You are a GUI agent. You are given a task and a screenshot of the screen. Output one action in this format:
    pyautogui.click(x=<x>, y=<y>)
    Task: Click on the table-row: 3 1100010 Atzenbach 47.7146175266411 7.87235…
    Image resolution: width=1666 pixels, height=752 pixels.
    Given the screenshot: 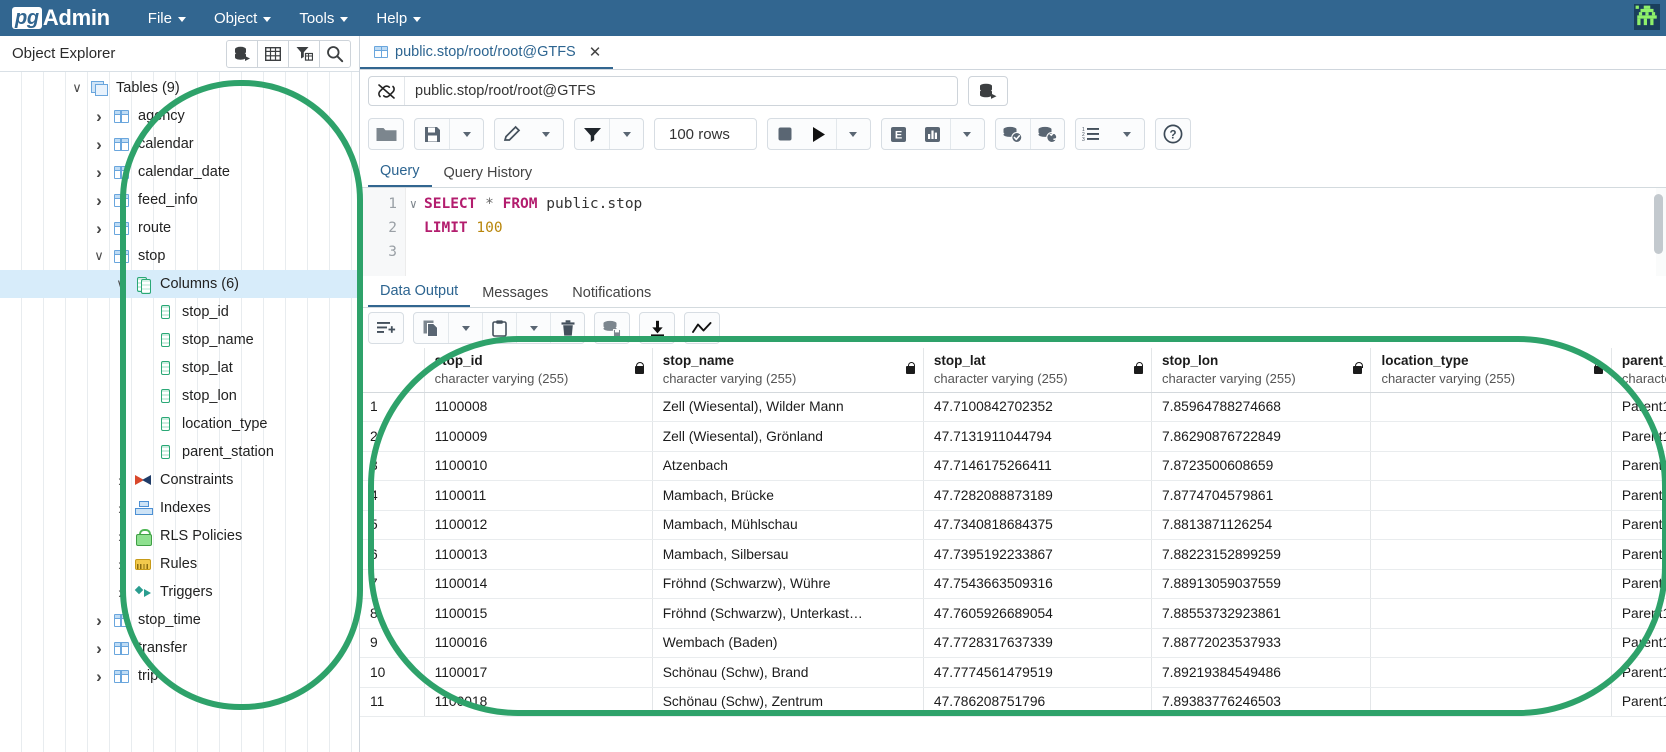 What is the action you would take?
    pyautogui.click(x=1013, y=466)
    